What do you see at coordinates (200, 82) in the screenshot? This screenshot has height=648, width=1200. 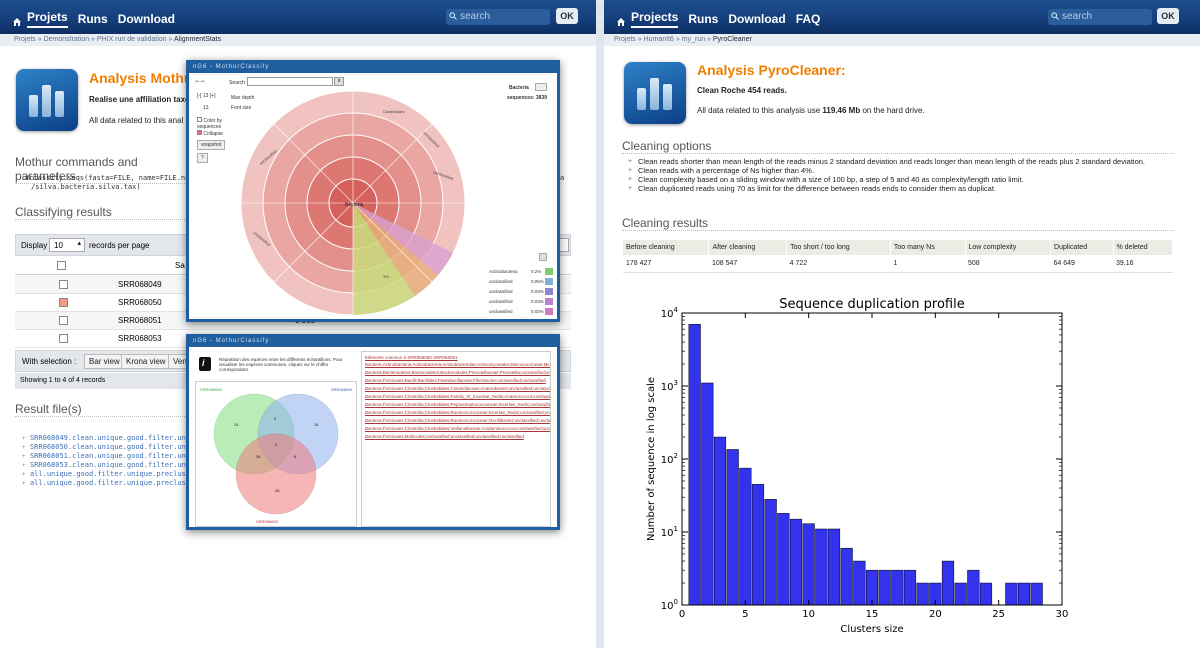 I see `krona-back-button: ⇦ ⇨` at bounding box center [200, 82].